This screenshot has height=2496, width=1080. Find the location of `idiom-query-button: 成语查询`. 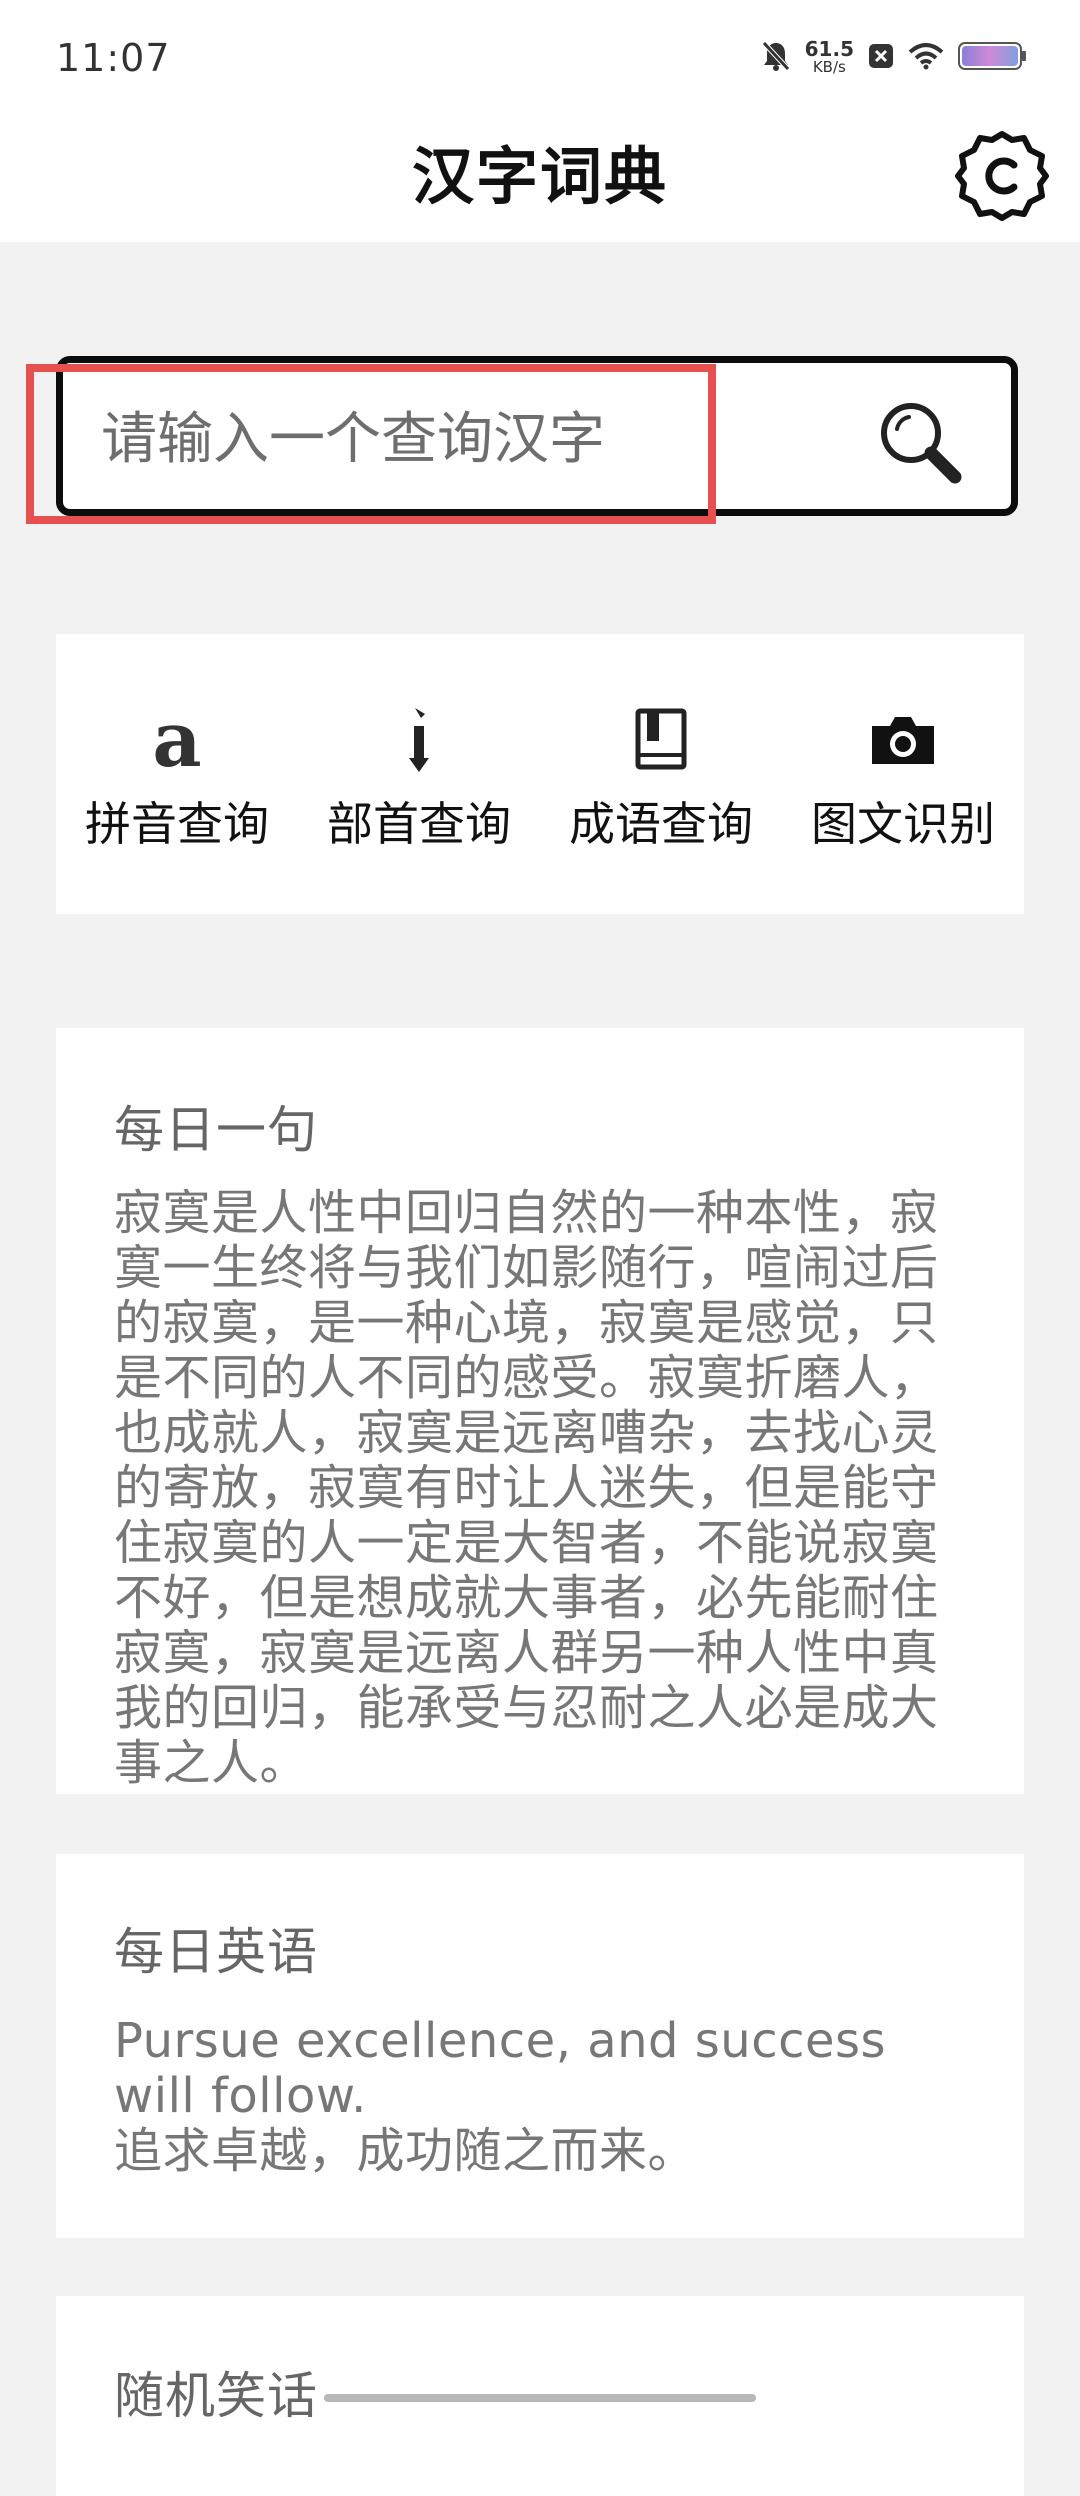

idiom-query-button: 成语查询 is located at coordinates (661, 779).